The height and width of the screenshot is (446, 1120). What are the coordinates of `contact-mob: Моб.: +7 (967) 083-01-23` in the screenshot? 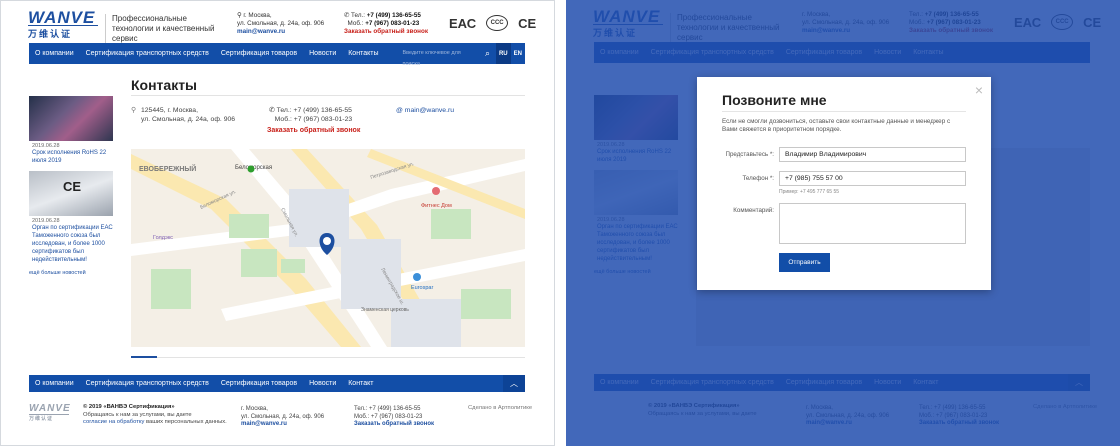 It's located at (313, 119).